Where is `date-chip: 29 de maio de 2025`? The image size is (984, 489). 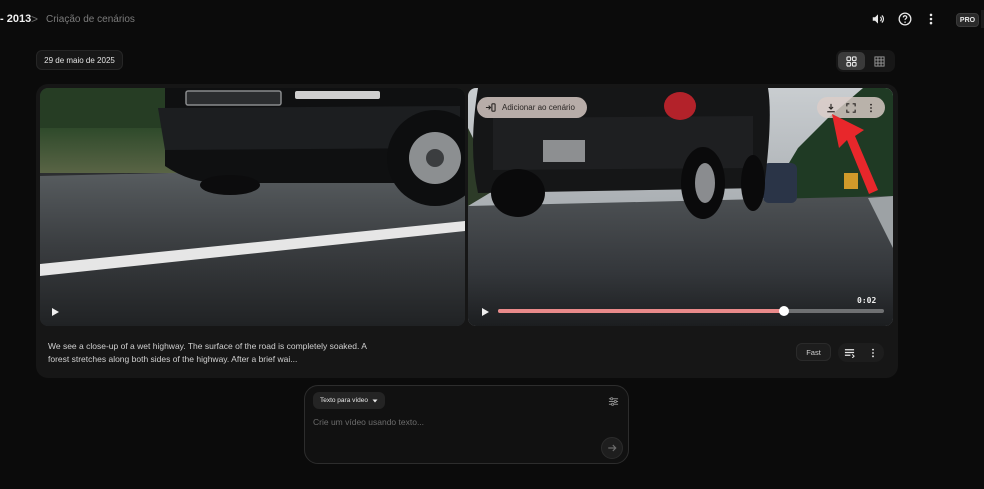 date-chip: 29 de maio de 2025 is located at coordinates (79, 60).